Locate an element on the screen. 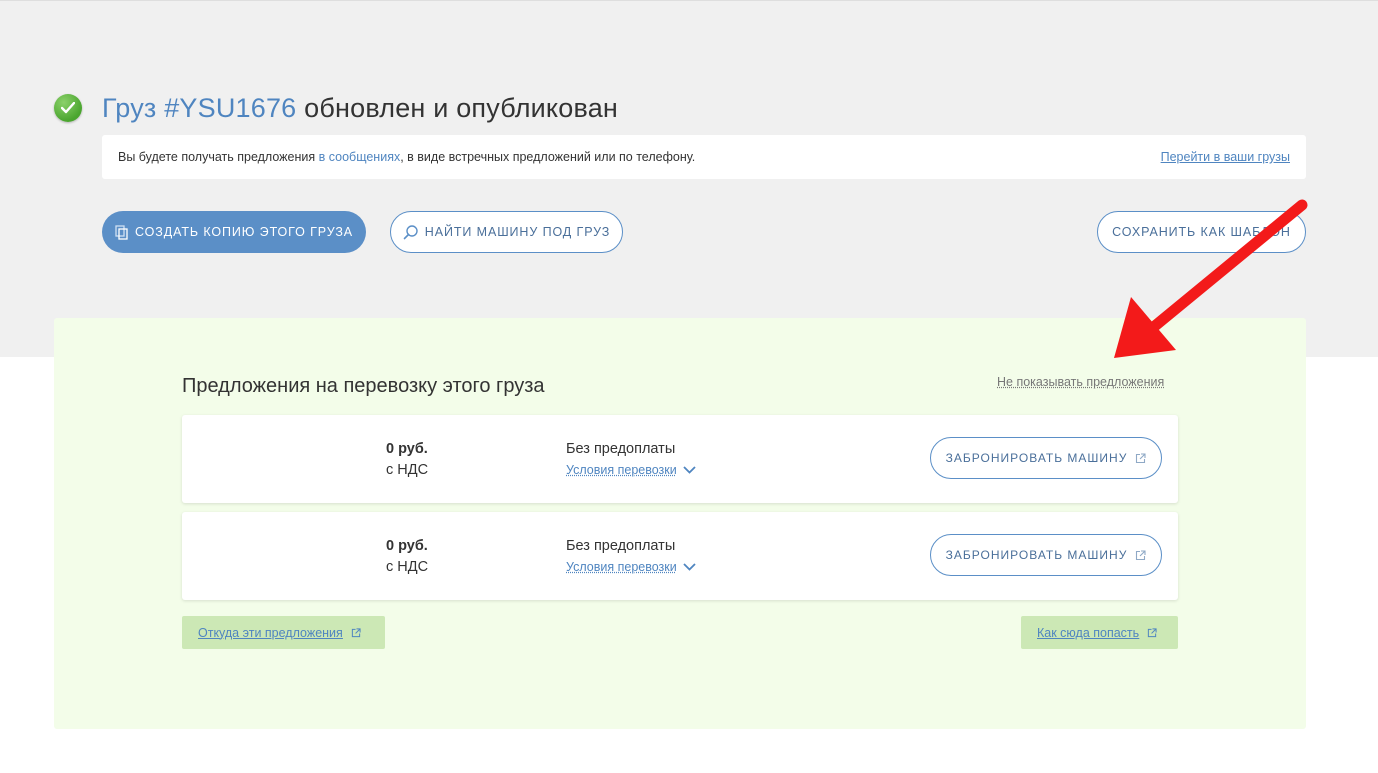  cargo-id-link: Груз #YSU1676 is located at coordinates (199, 108).